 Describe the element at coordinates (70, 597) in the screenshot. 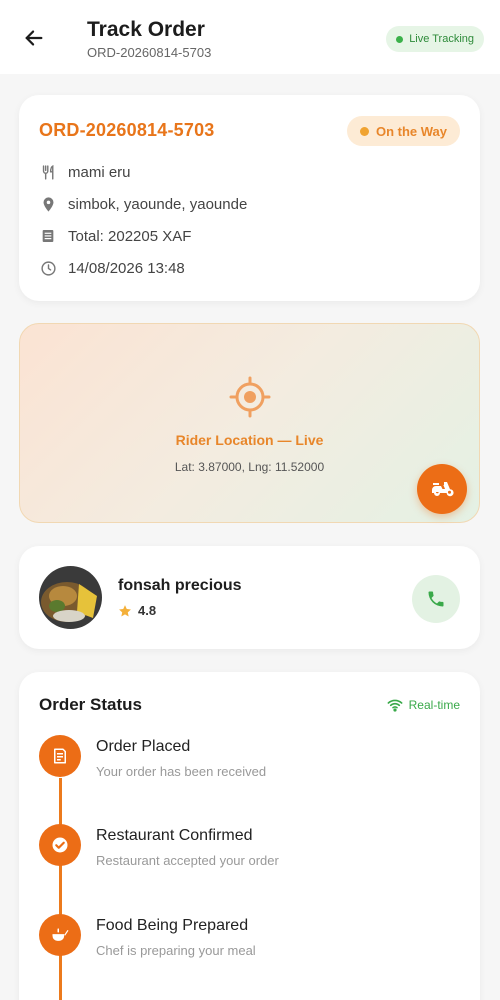

I see `rider-avatar` at that location.